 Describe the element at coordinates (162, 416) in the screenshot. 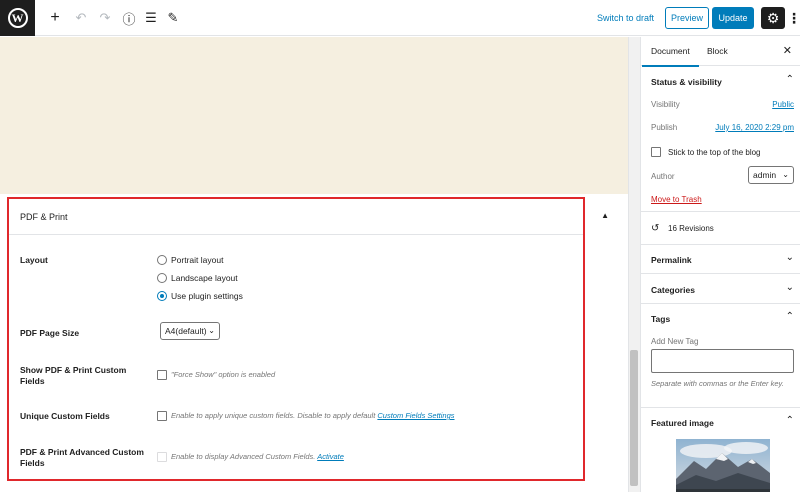

I see `unique-custom-fields-checkbox` at that location.